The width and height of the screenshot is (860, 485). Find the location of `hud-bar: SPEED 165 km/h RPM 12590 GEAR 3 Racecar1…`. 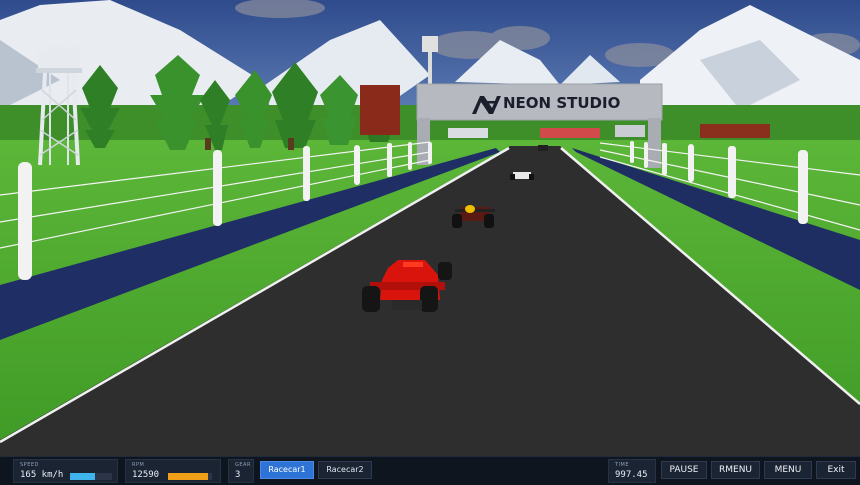

hud-bar: SPEED 165 km/h RPM 12590 GEAR 3 Racecar1… is located at coordinates (430, 470).